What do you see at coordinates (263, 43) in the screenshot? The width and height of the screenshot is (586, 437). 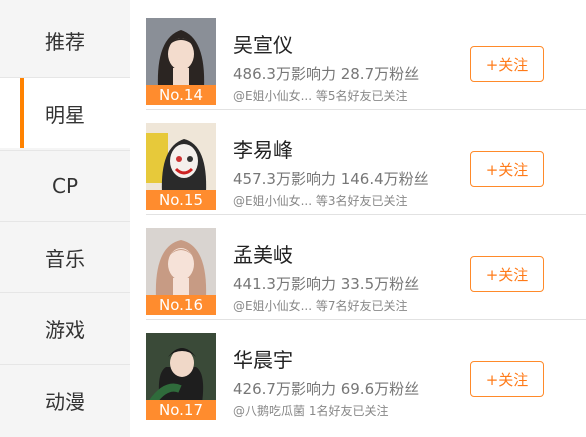 I see `star-name: 吴宣仪` at bounding box center [263, 43].